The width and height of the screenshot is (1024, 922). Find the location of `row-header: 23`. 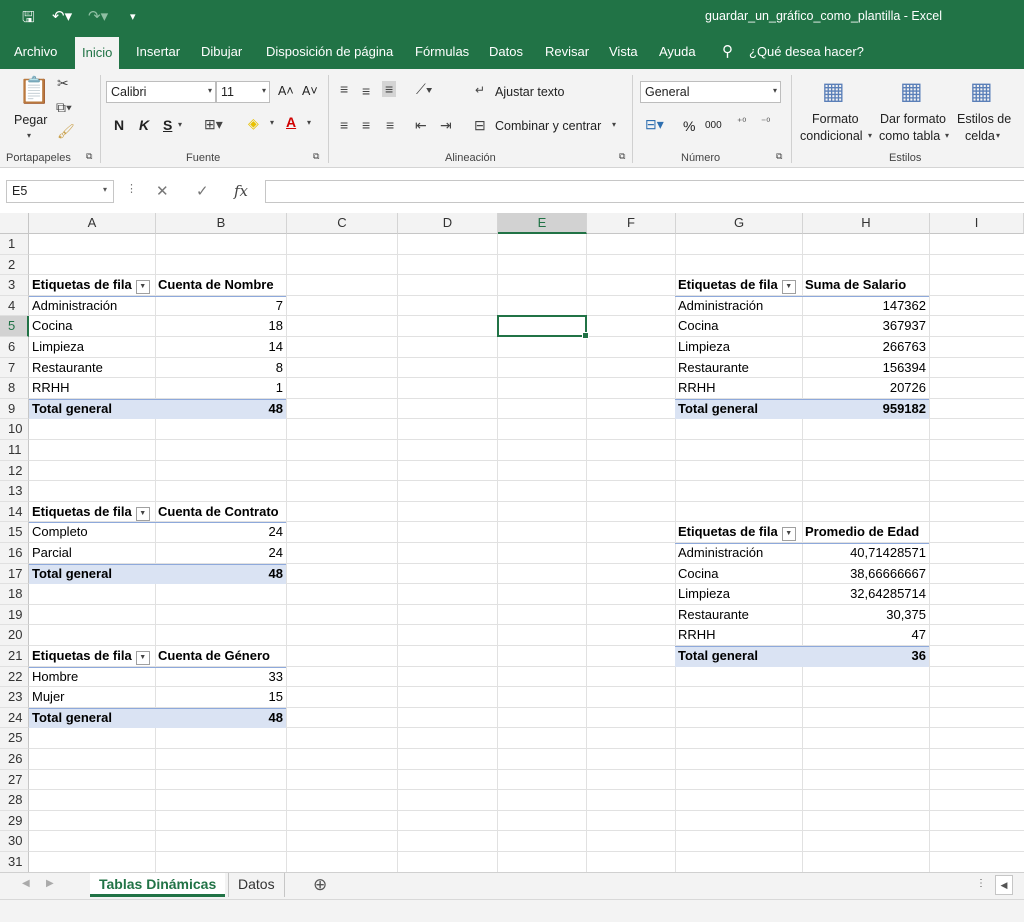

row-header: 23 is located at coordinates (14, 697).